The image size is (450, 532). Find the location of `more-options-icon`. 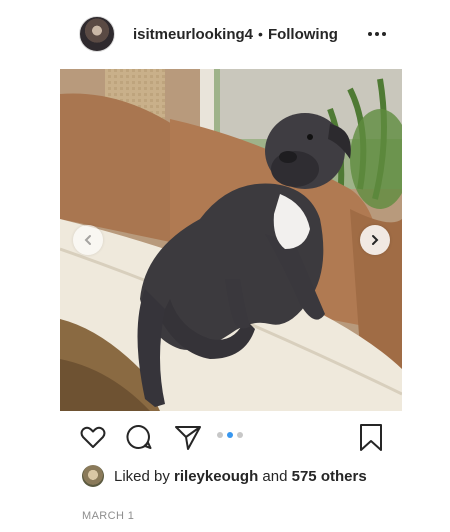

more-options-icon is located at coordinates (377, 34).